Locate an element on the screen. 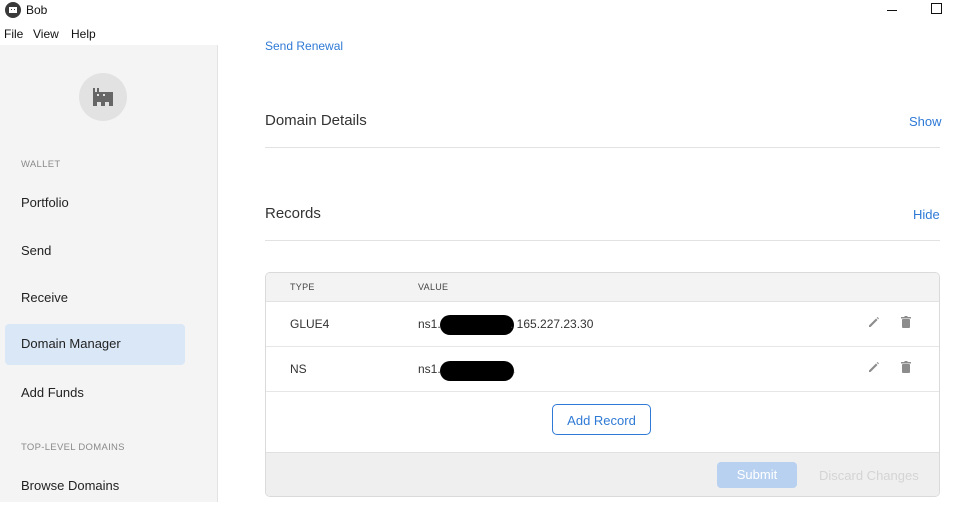 Image resolution: width=971 pixels, height=507 pixels. record-type: GLUE4 is located at coordinates (310, 324).